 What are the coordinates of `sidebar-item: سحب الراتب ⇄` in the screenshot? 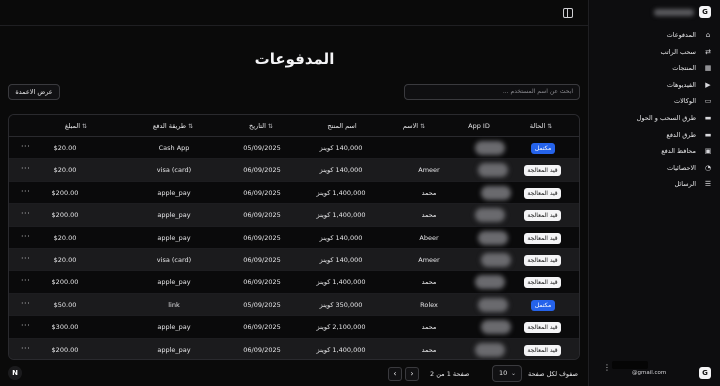 It's located at (666, 52).